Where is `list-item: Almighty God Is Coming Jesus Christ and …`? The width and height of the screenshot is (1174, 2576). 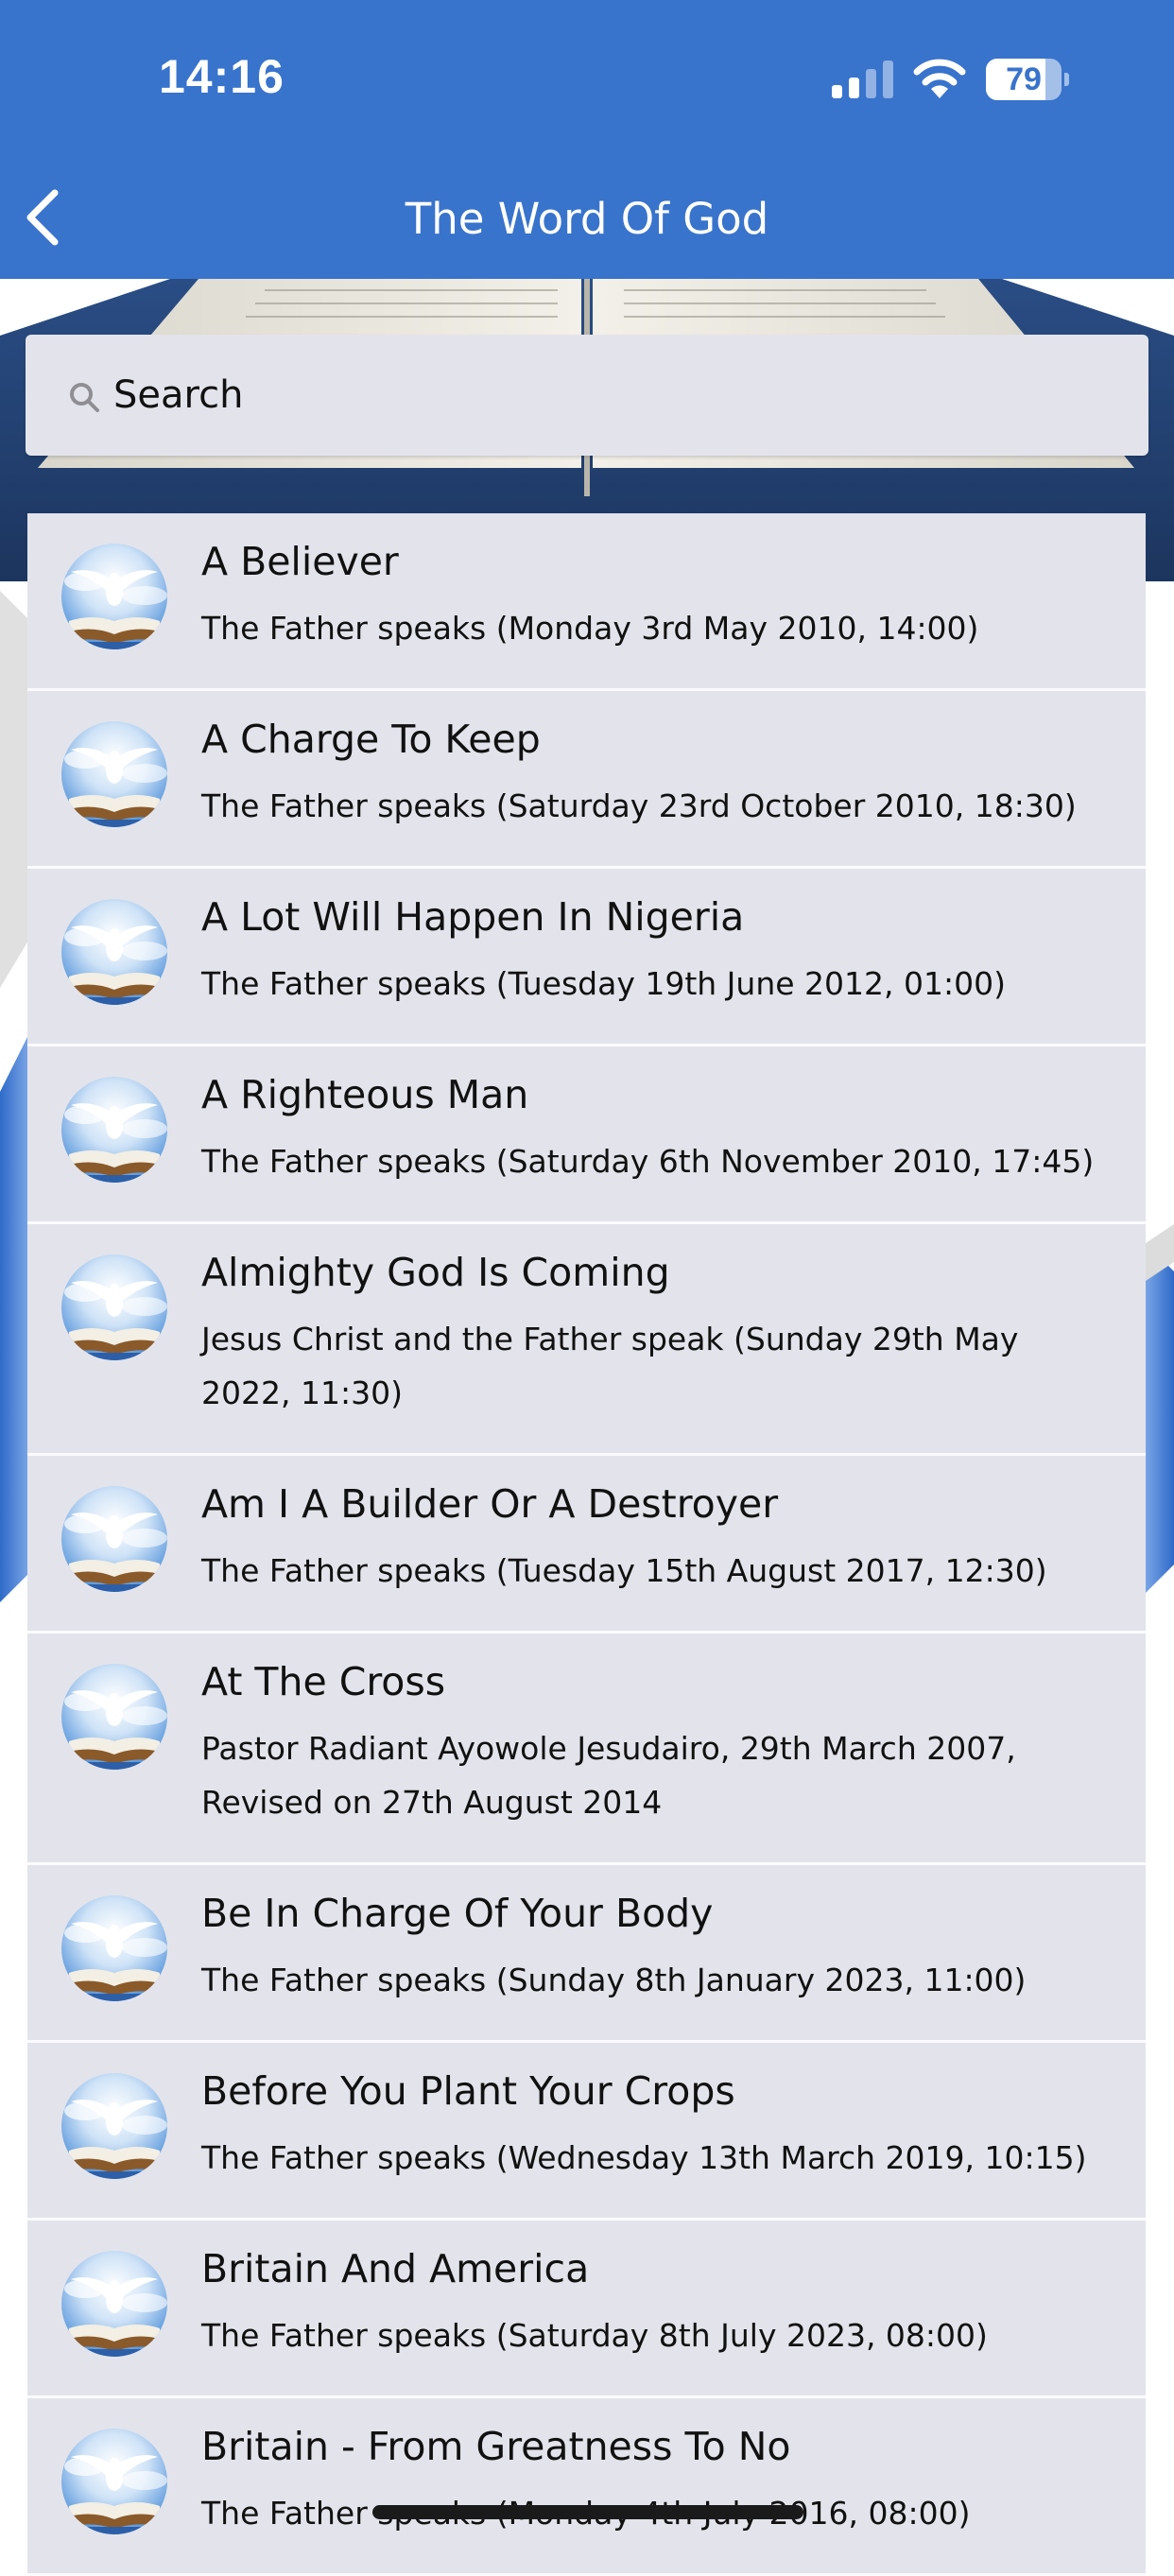
list-item: Almighty God Is Coming Jesus Christ and … is located at coordinates (586, 1340).